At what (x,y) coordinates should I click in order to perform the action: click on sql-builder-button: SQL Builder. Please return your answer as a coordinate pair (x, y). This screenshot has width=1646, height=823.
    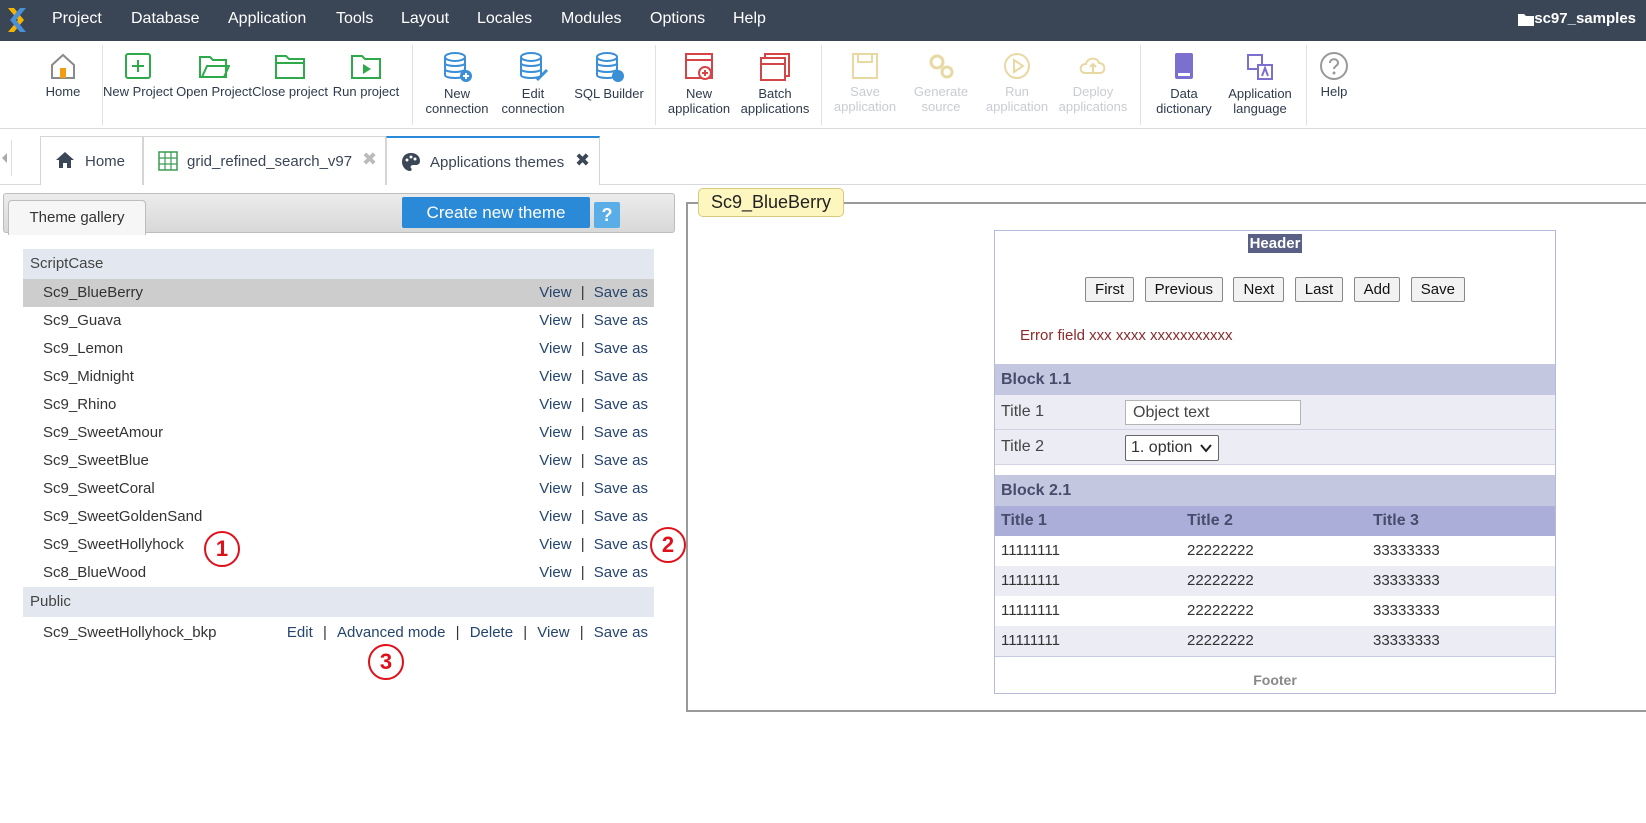
    Looking at the image, I should click on (609, 76).